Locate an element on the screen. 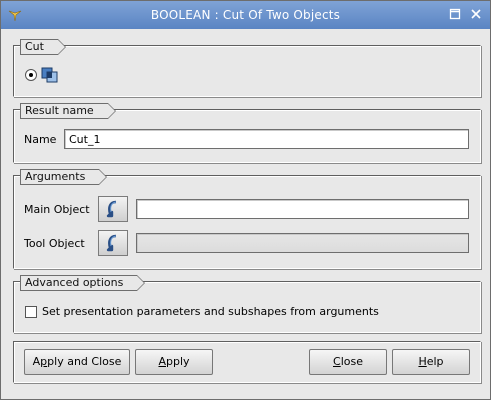 Image resolution: width=491 pixels, height=400 pixels. operation-group-label: Cut is located at coordinates (43, 47).